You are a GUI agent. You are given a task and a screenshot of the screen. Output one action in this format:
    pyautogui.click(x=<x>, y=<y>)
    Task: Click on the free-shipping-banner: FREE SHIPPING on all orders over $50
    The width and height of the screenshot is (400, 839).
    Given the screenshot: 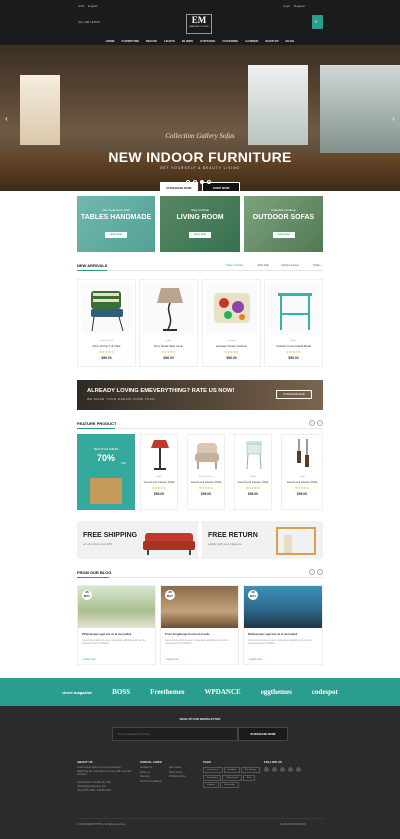 What is the action you would take?
    pyautogui.click(x=137, y=540)
    